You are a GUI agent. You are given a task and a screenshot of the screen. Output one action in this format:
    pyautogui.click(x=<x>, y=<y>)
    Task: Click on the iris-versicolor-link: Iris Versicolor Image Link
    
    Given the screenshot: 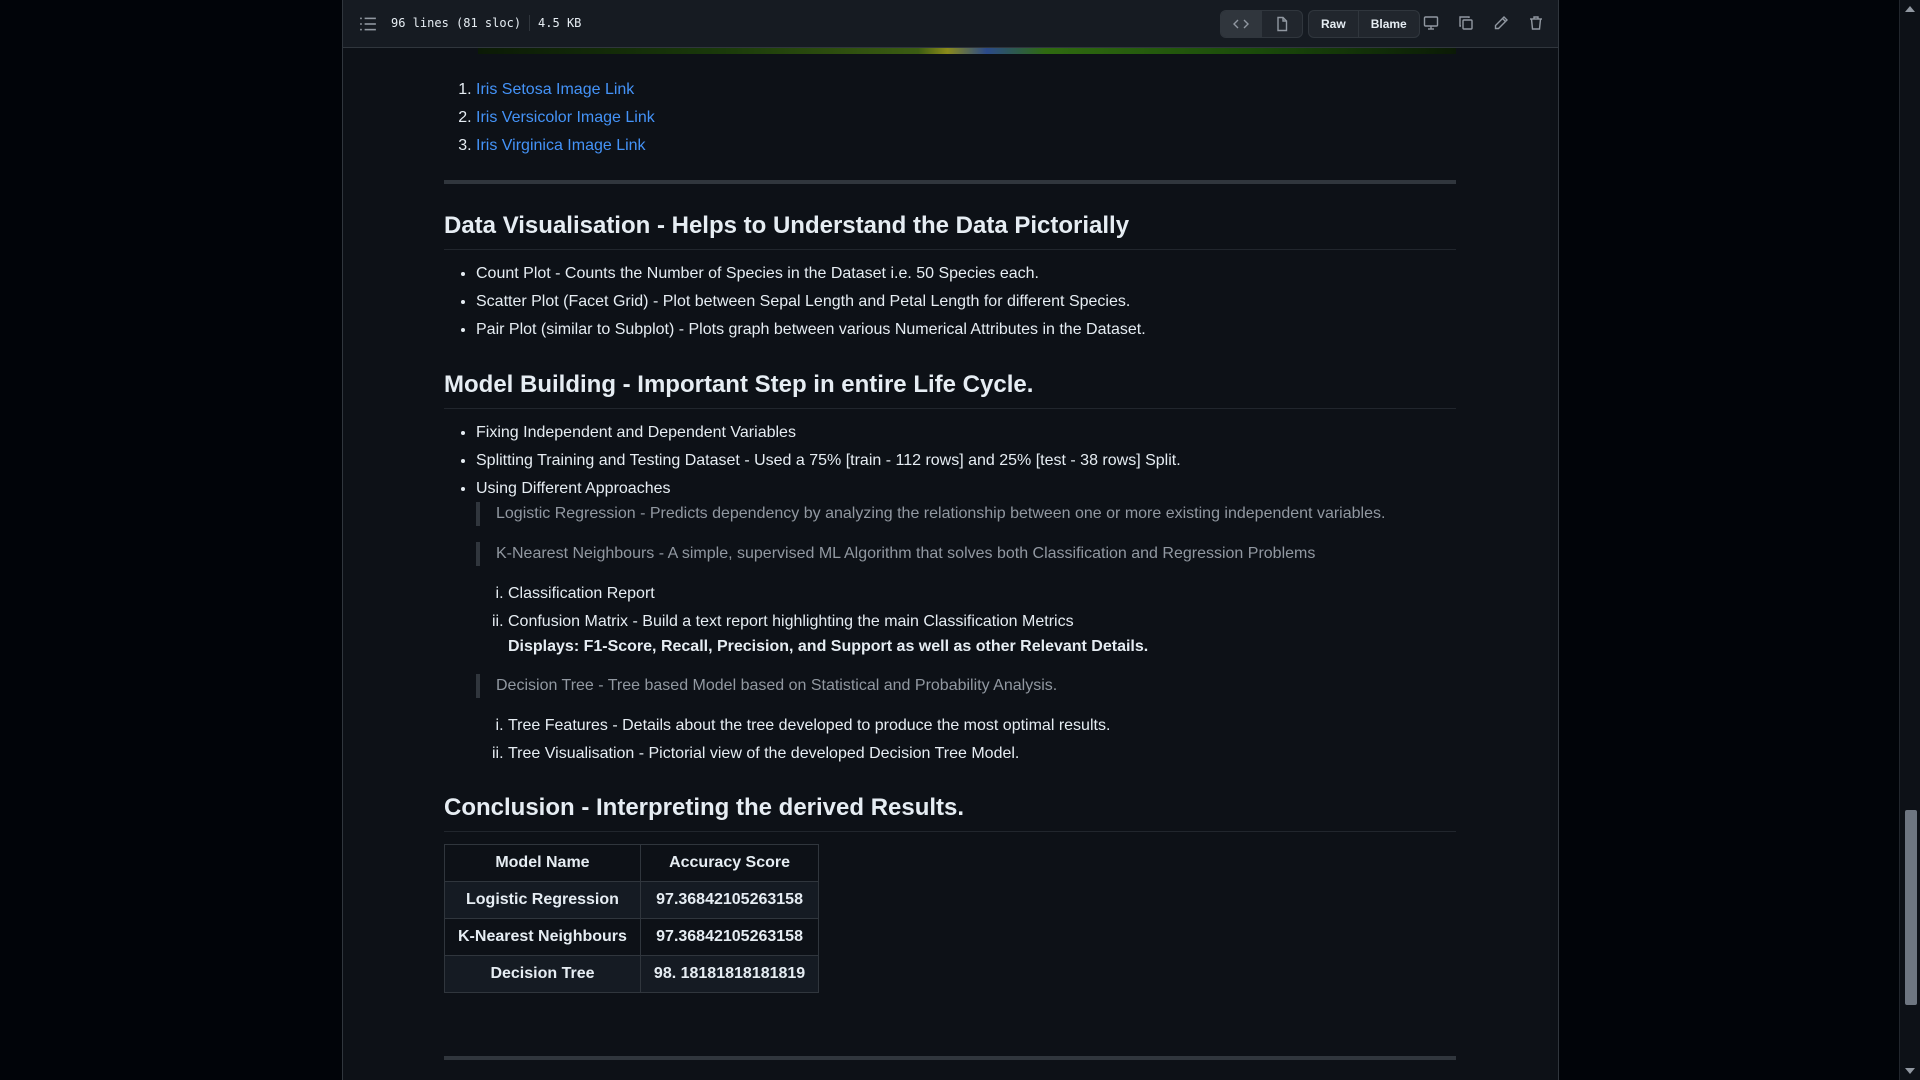 What is the action you would take?
    pyautogui.click(x=565, y=117)
    